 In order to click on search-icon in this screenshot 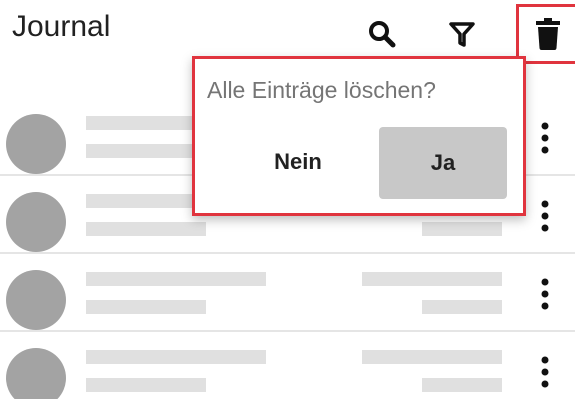, I will do `click(382, 34)`.